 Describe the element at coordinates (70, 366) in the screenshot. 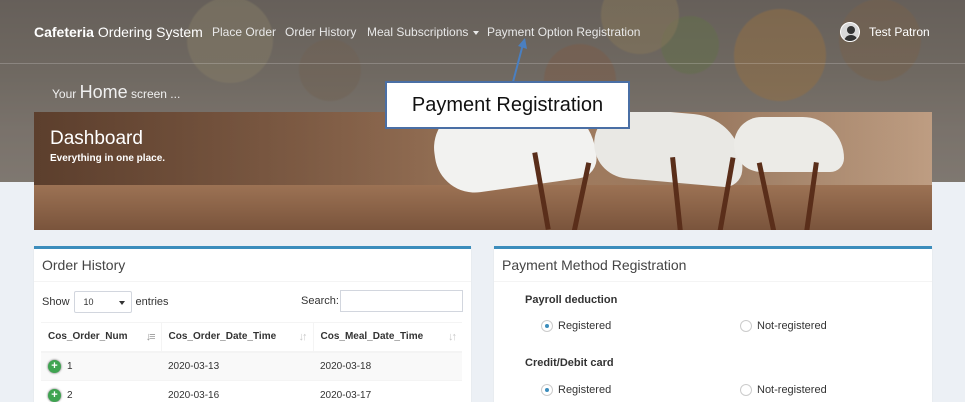

I see `order-num: 1` at that location.